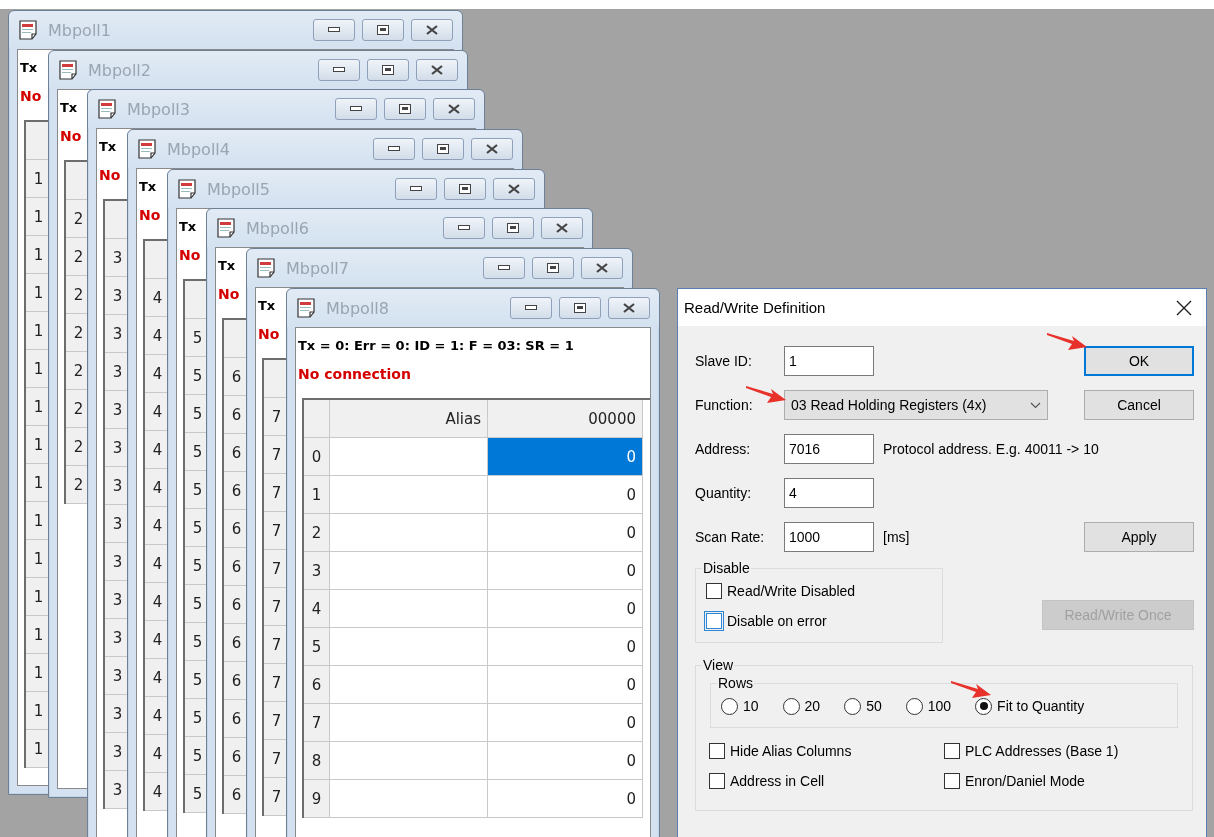 This screenshot has height=837, width=1214. I want to click on input-field: 7016, so click(829, 449).